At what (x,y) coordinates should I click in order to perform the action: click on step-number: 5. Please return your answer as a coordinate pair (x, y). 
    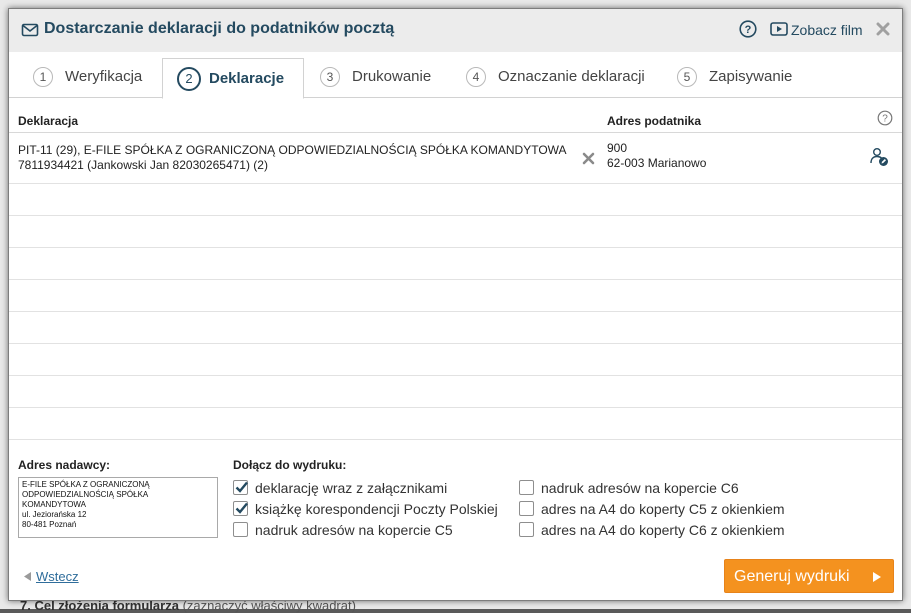
    Looking at the image, I should click on (687, 77).